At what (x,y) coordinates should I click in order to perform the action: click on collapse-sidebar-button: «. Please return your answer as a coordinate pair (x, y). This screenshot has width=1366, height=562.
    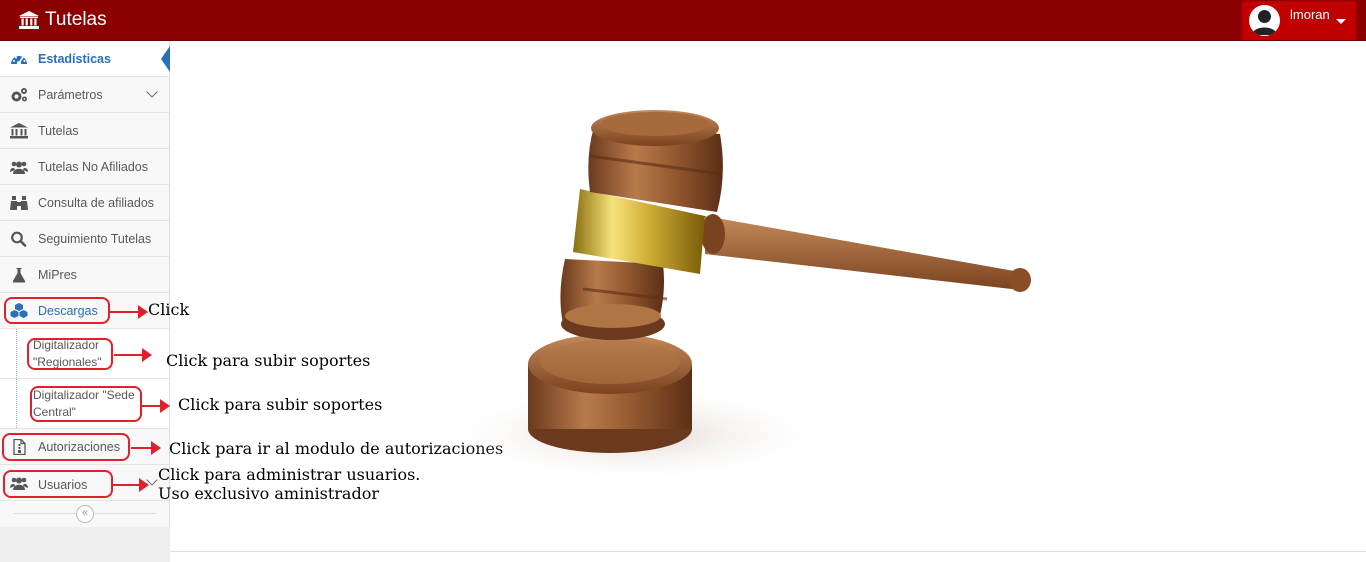
    Looking at the image, I should click on (85, 514).